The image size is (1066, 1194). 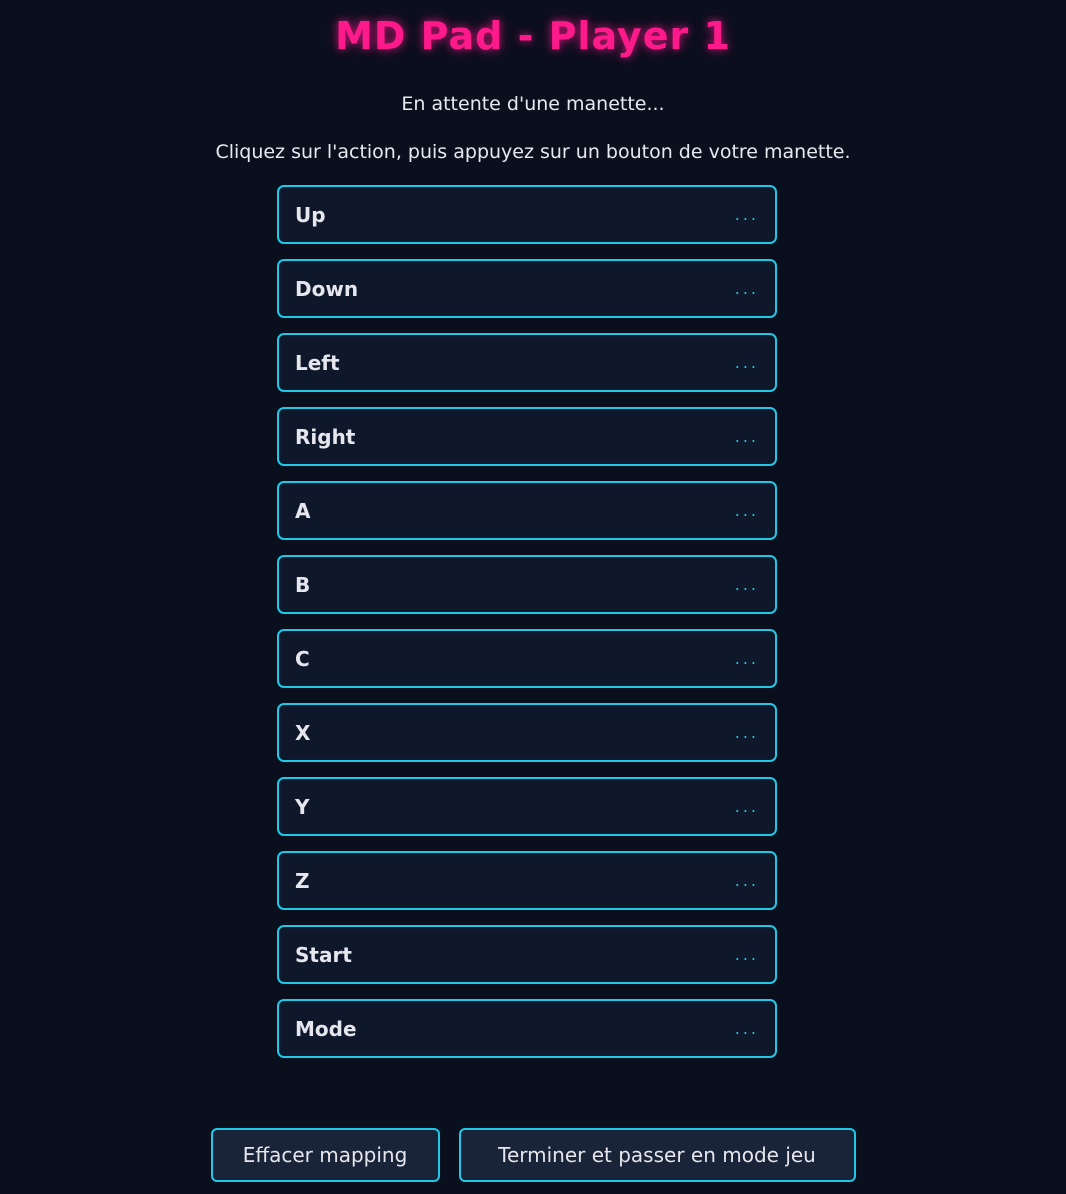 I want to click on mapping-label: Start, so click(x=323, y=954).